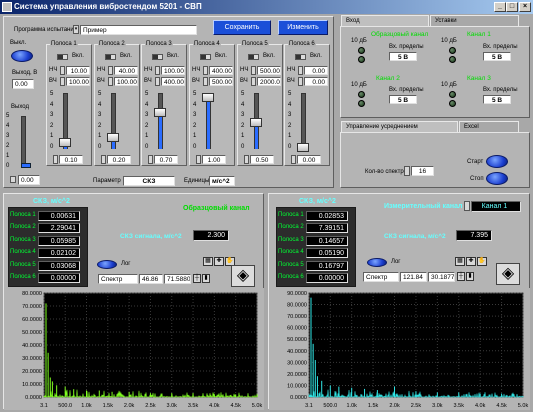  What do you see at coordinates (13, 179) in the screenshot?
I see `output-stepper` at bounding box center [13, 179].